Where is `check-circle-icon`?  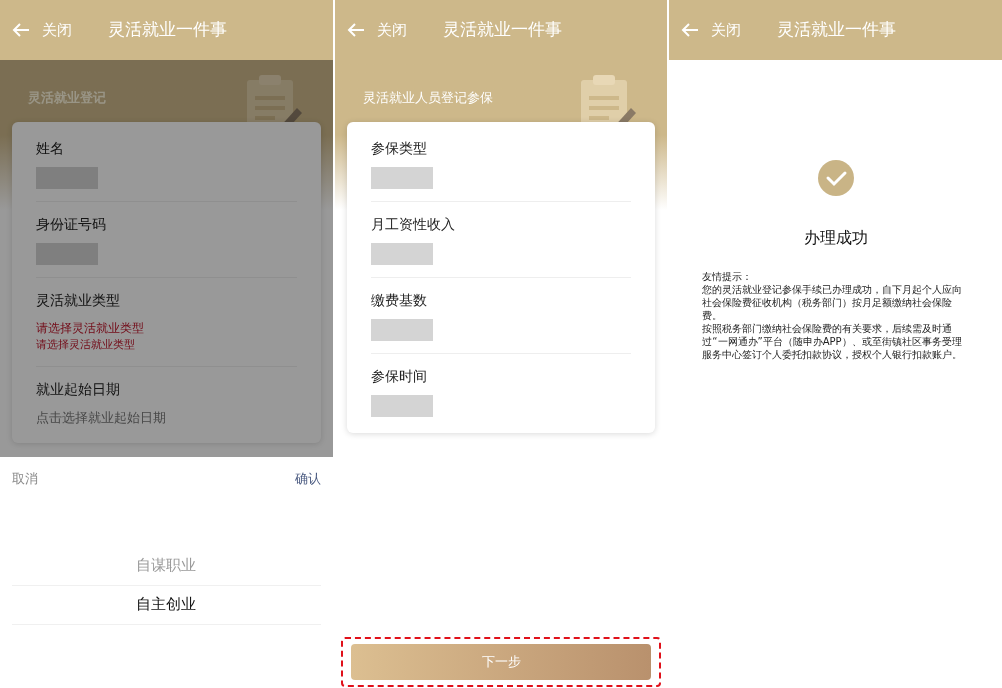
check-circle-icon is located at coordinates (835, 178).